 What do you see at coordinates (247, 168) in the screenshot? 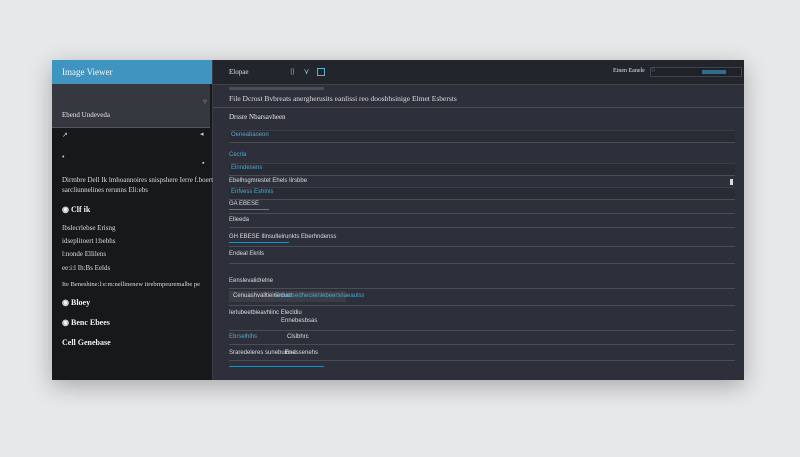
I see `field-value: Elnndesens` at bounding box center [247, 168].